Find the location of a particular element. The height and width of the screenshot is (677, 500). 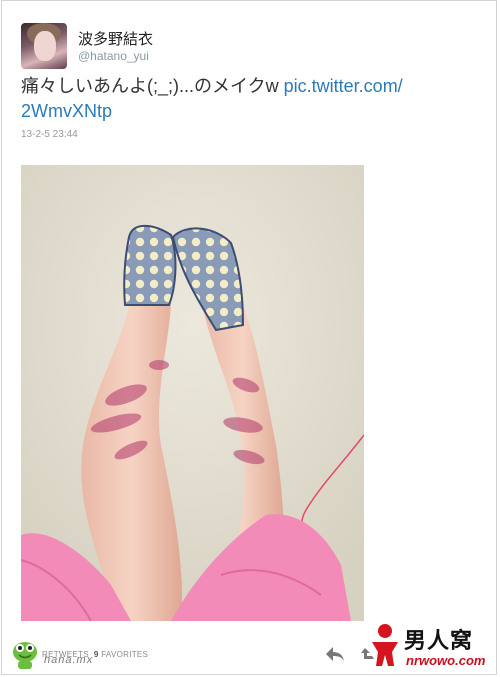

user-handle: @hatano_yui is located at coordinates (113, 56).